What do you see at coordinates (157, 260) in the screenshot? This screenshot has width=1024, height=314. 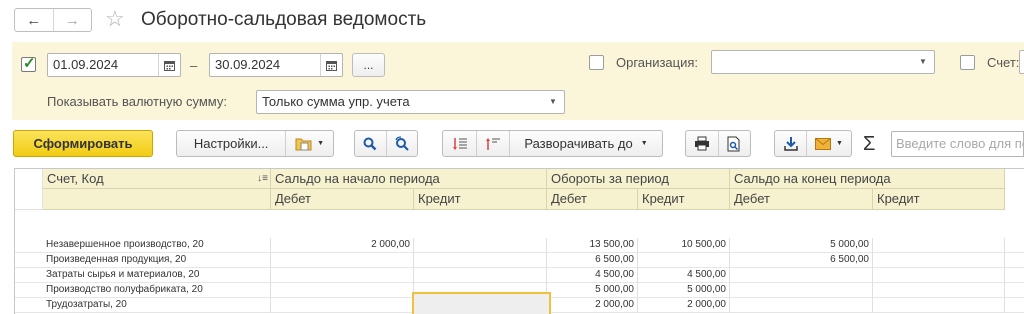 I see `cell-account: Произведенная продукция, 20` at bounding box center [157, 260].